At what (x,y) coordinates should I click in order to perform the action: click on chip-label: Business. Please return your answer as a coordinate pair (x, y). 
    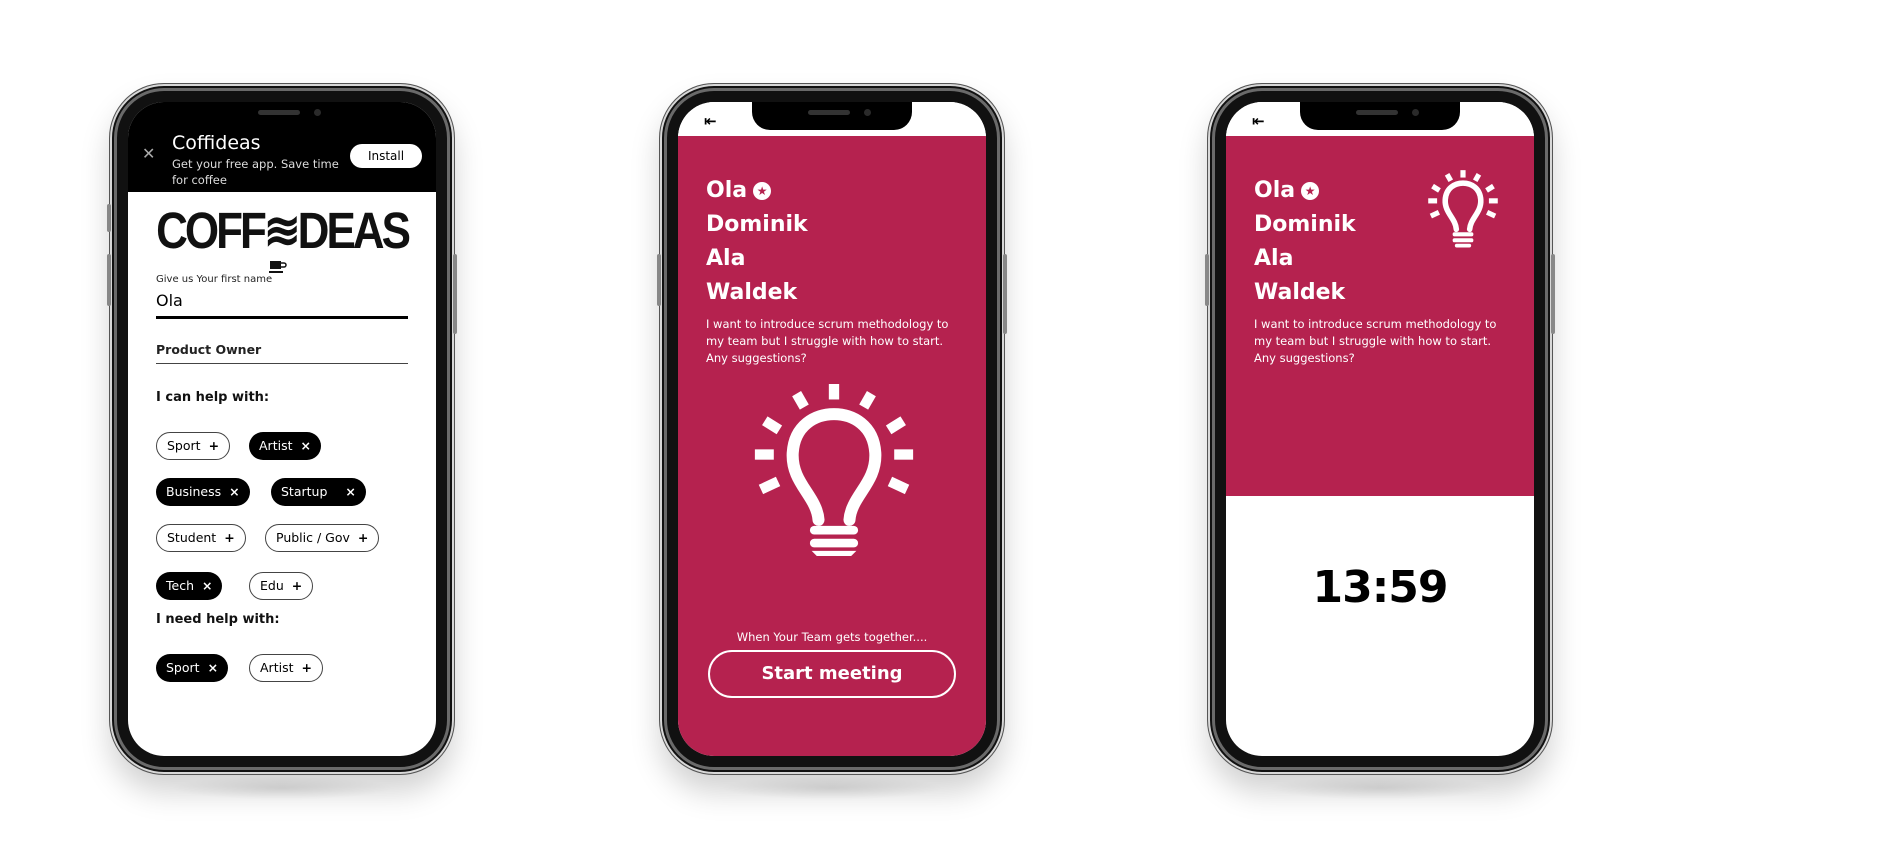
    Looking at the image, I should click on (194, 491).